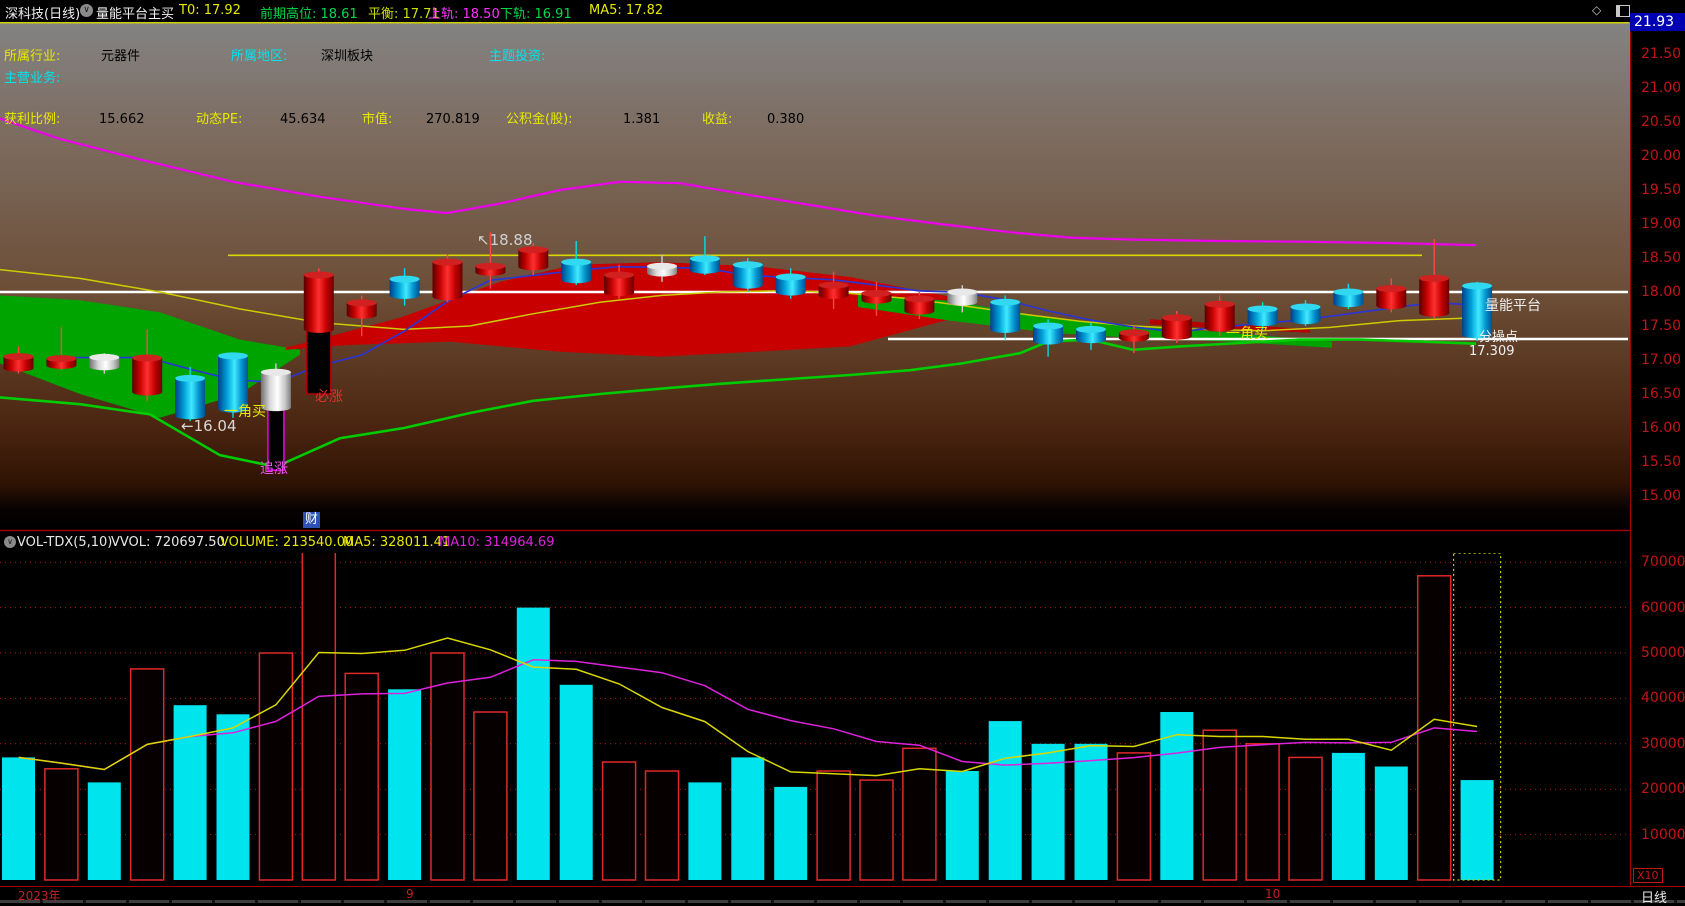  What do you see at coordinates (347, 56) in the screenshot?
I see `info-row0-item3: 深圳板块` at bounding box center [347, 56].